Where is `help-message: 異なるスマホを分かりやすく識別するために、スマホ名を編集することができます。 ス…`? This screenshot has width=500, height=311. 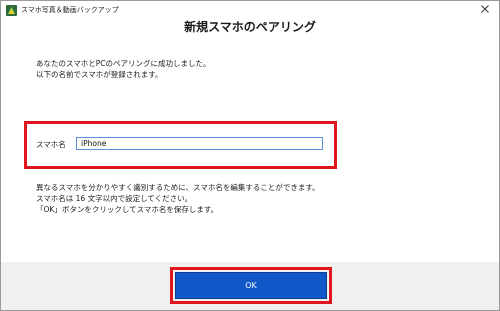 help-message: 異なるスマホを分かりやすく識別するために、スマホ名を編集することができます。 ス… is located at coordinates (178, 198).